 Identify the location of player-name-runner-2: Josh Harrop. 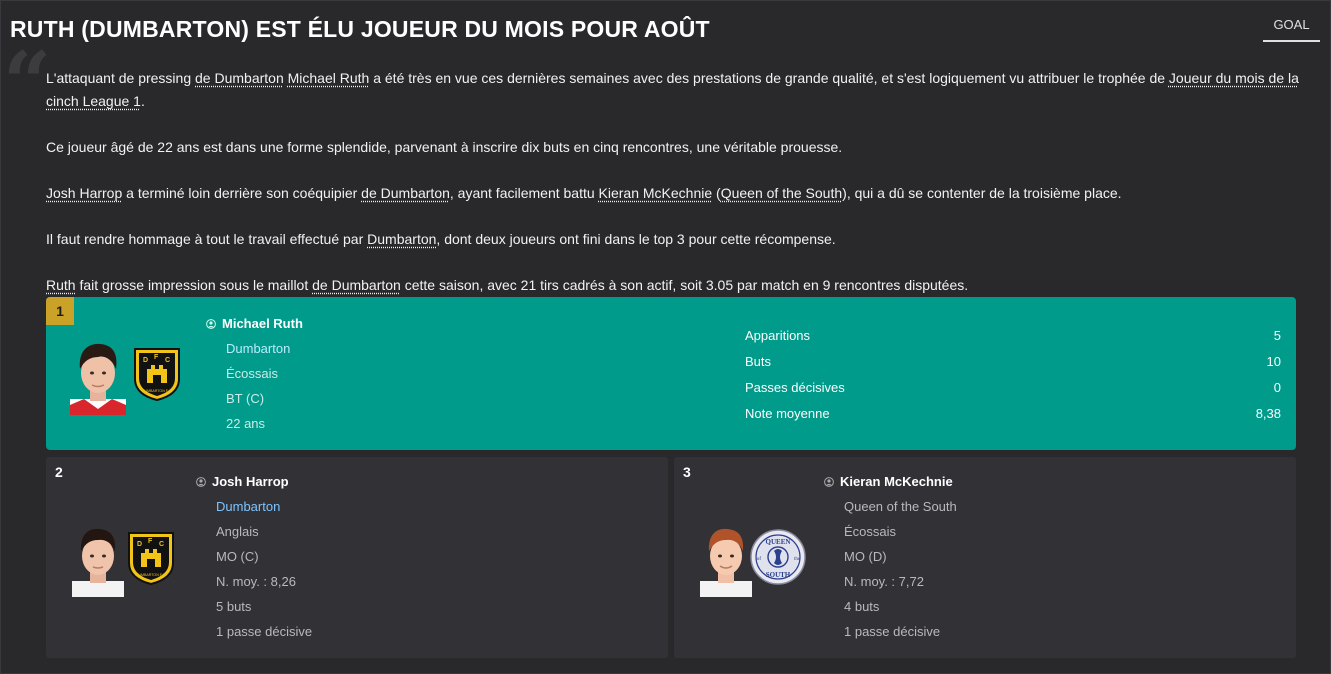
(242, 481).